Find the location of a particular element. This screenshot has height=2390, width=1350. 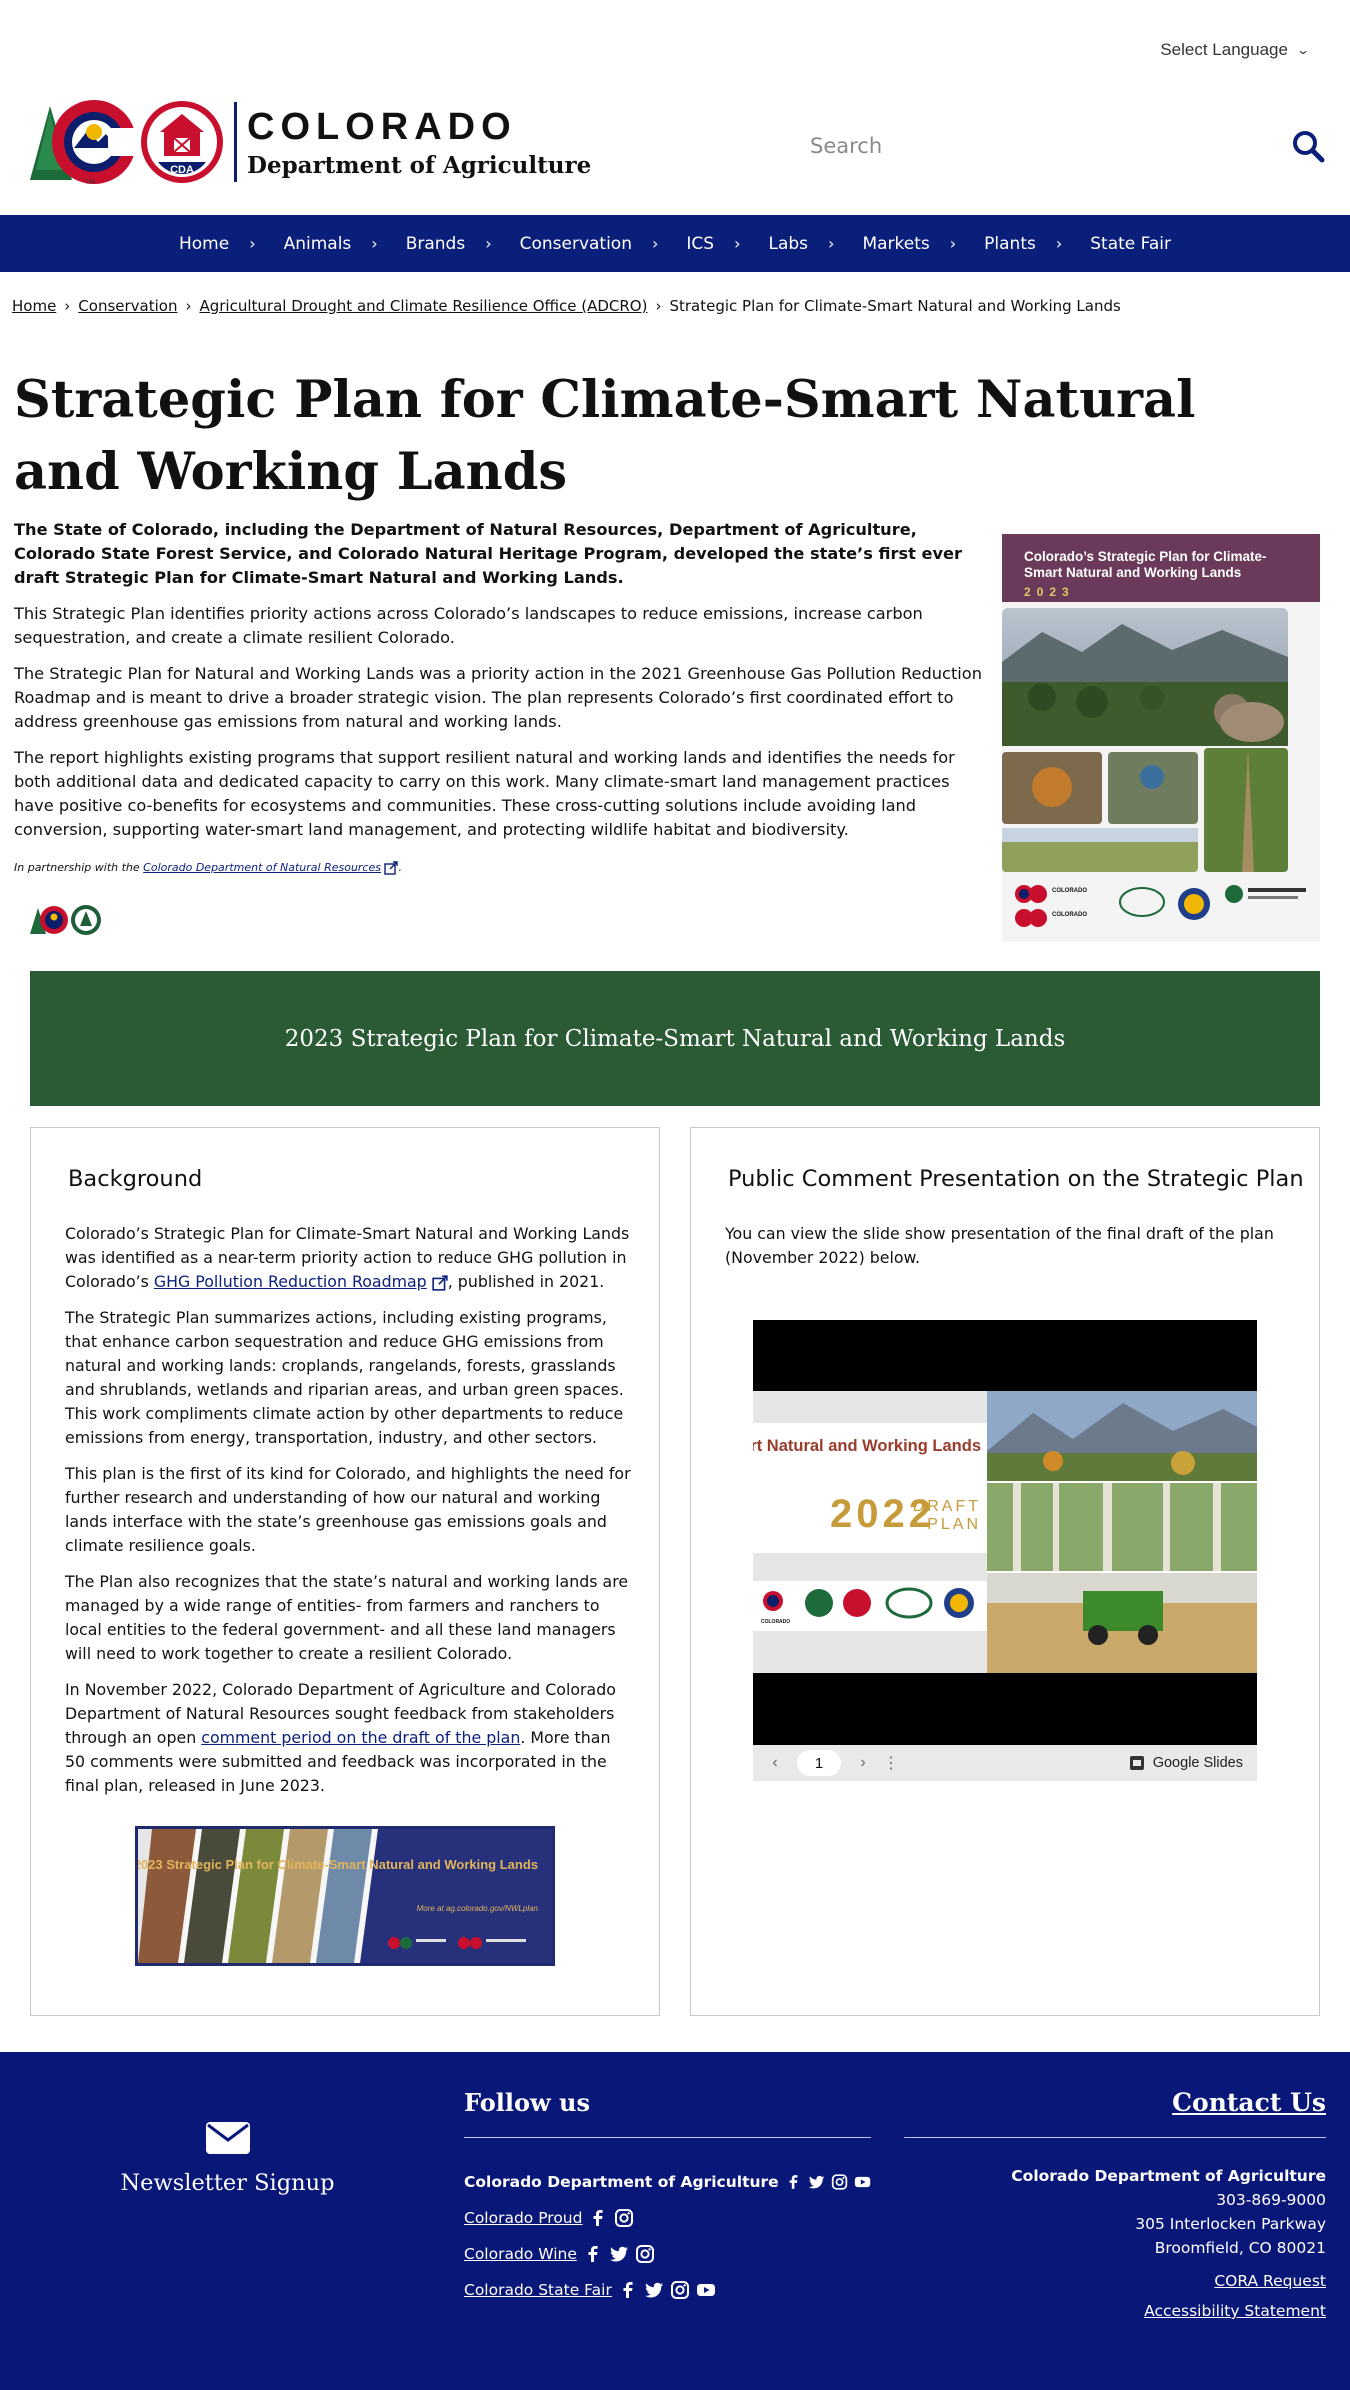

cover-year: 2023 is located at coordinates (1049, 592).